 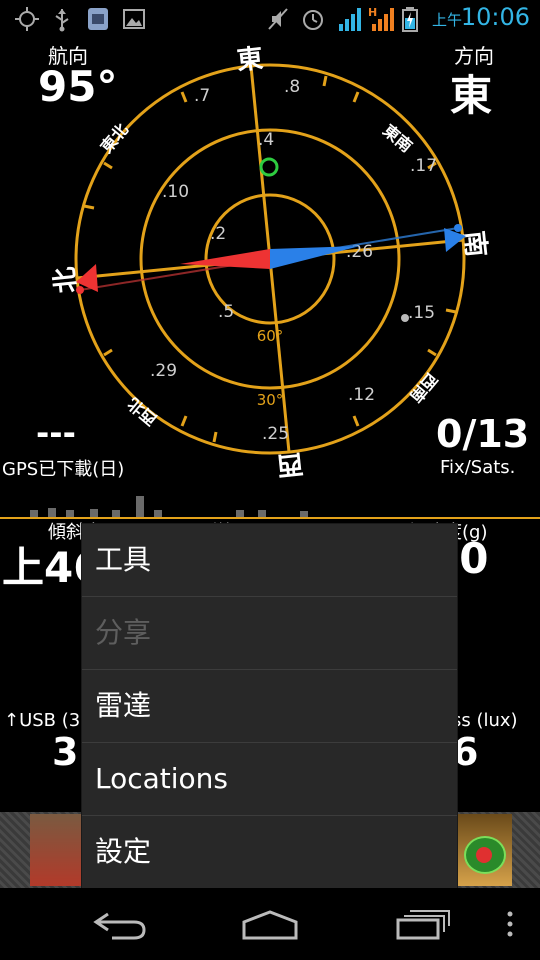 I want to click on sat-2: .2, so click(x=218, y=234).